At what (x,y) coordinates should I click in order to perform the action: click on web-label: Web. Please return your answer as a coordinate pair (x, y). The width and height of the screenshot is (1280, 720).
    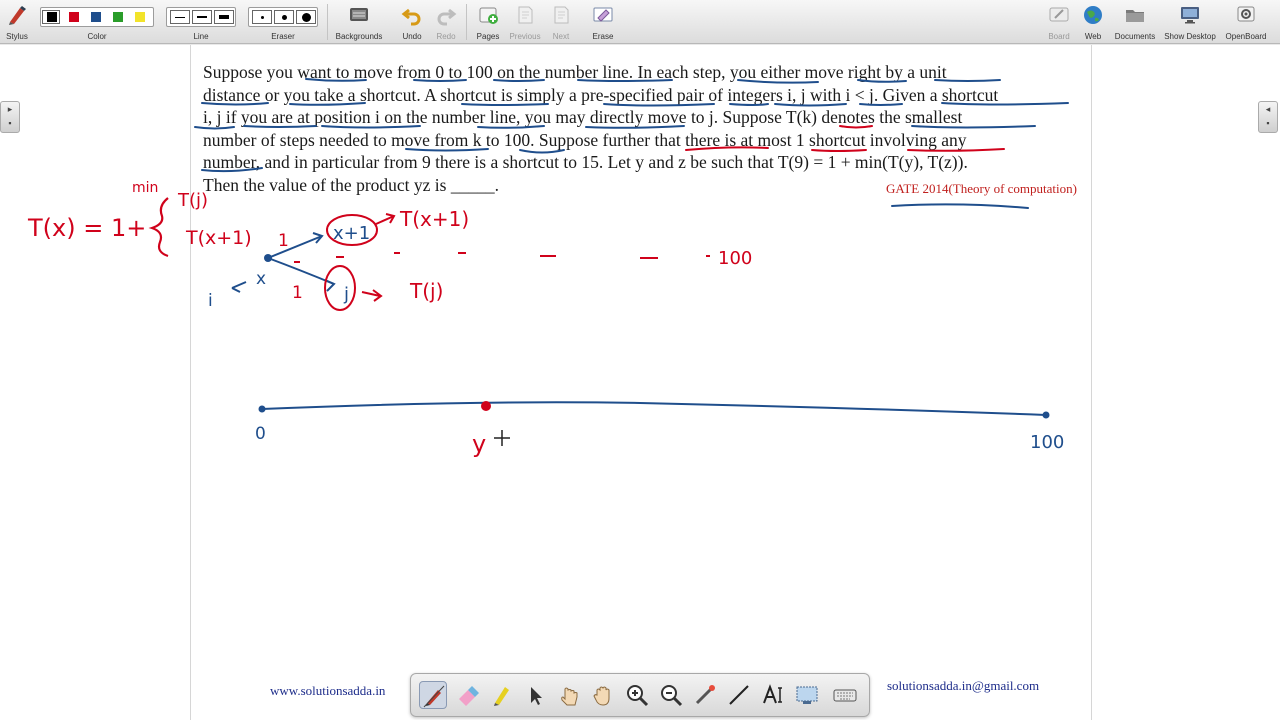
    Looking at the image, I should click on (1093, 36).